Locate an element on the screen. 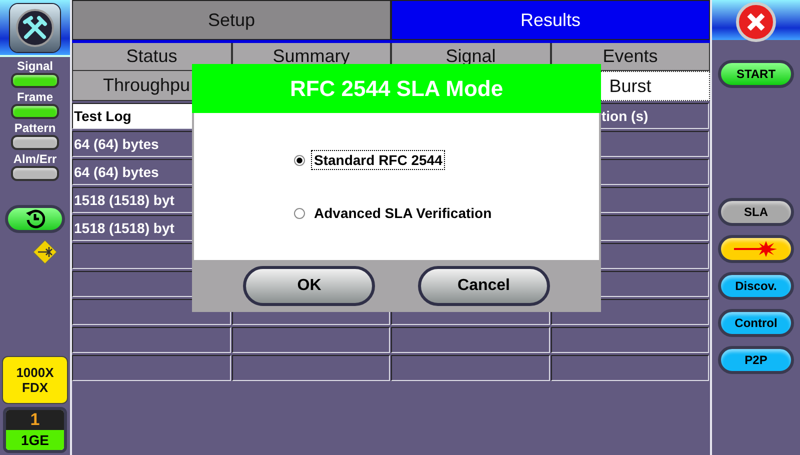 The width and height of the screenshot is (800, 455). home-button is located at coordinates (35, 28).